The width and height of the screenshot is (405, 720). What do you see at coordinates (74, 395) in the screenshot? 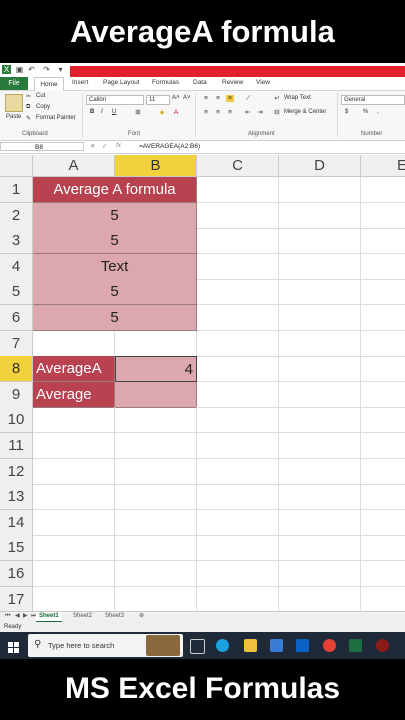
I see `cell-a9: Average` at bounding box center [74, 395].